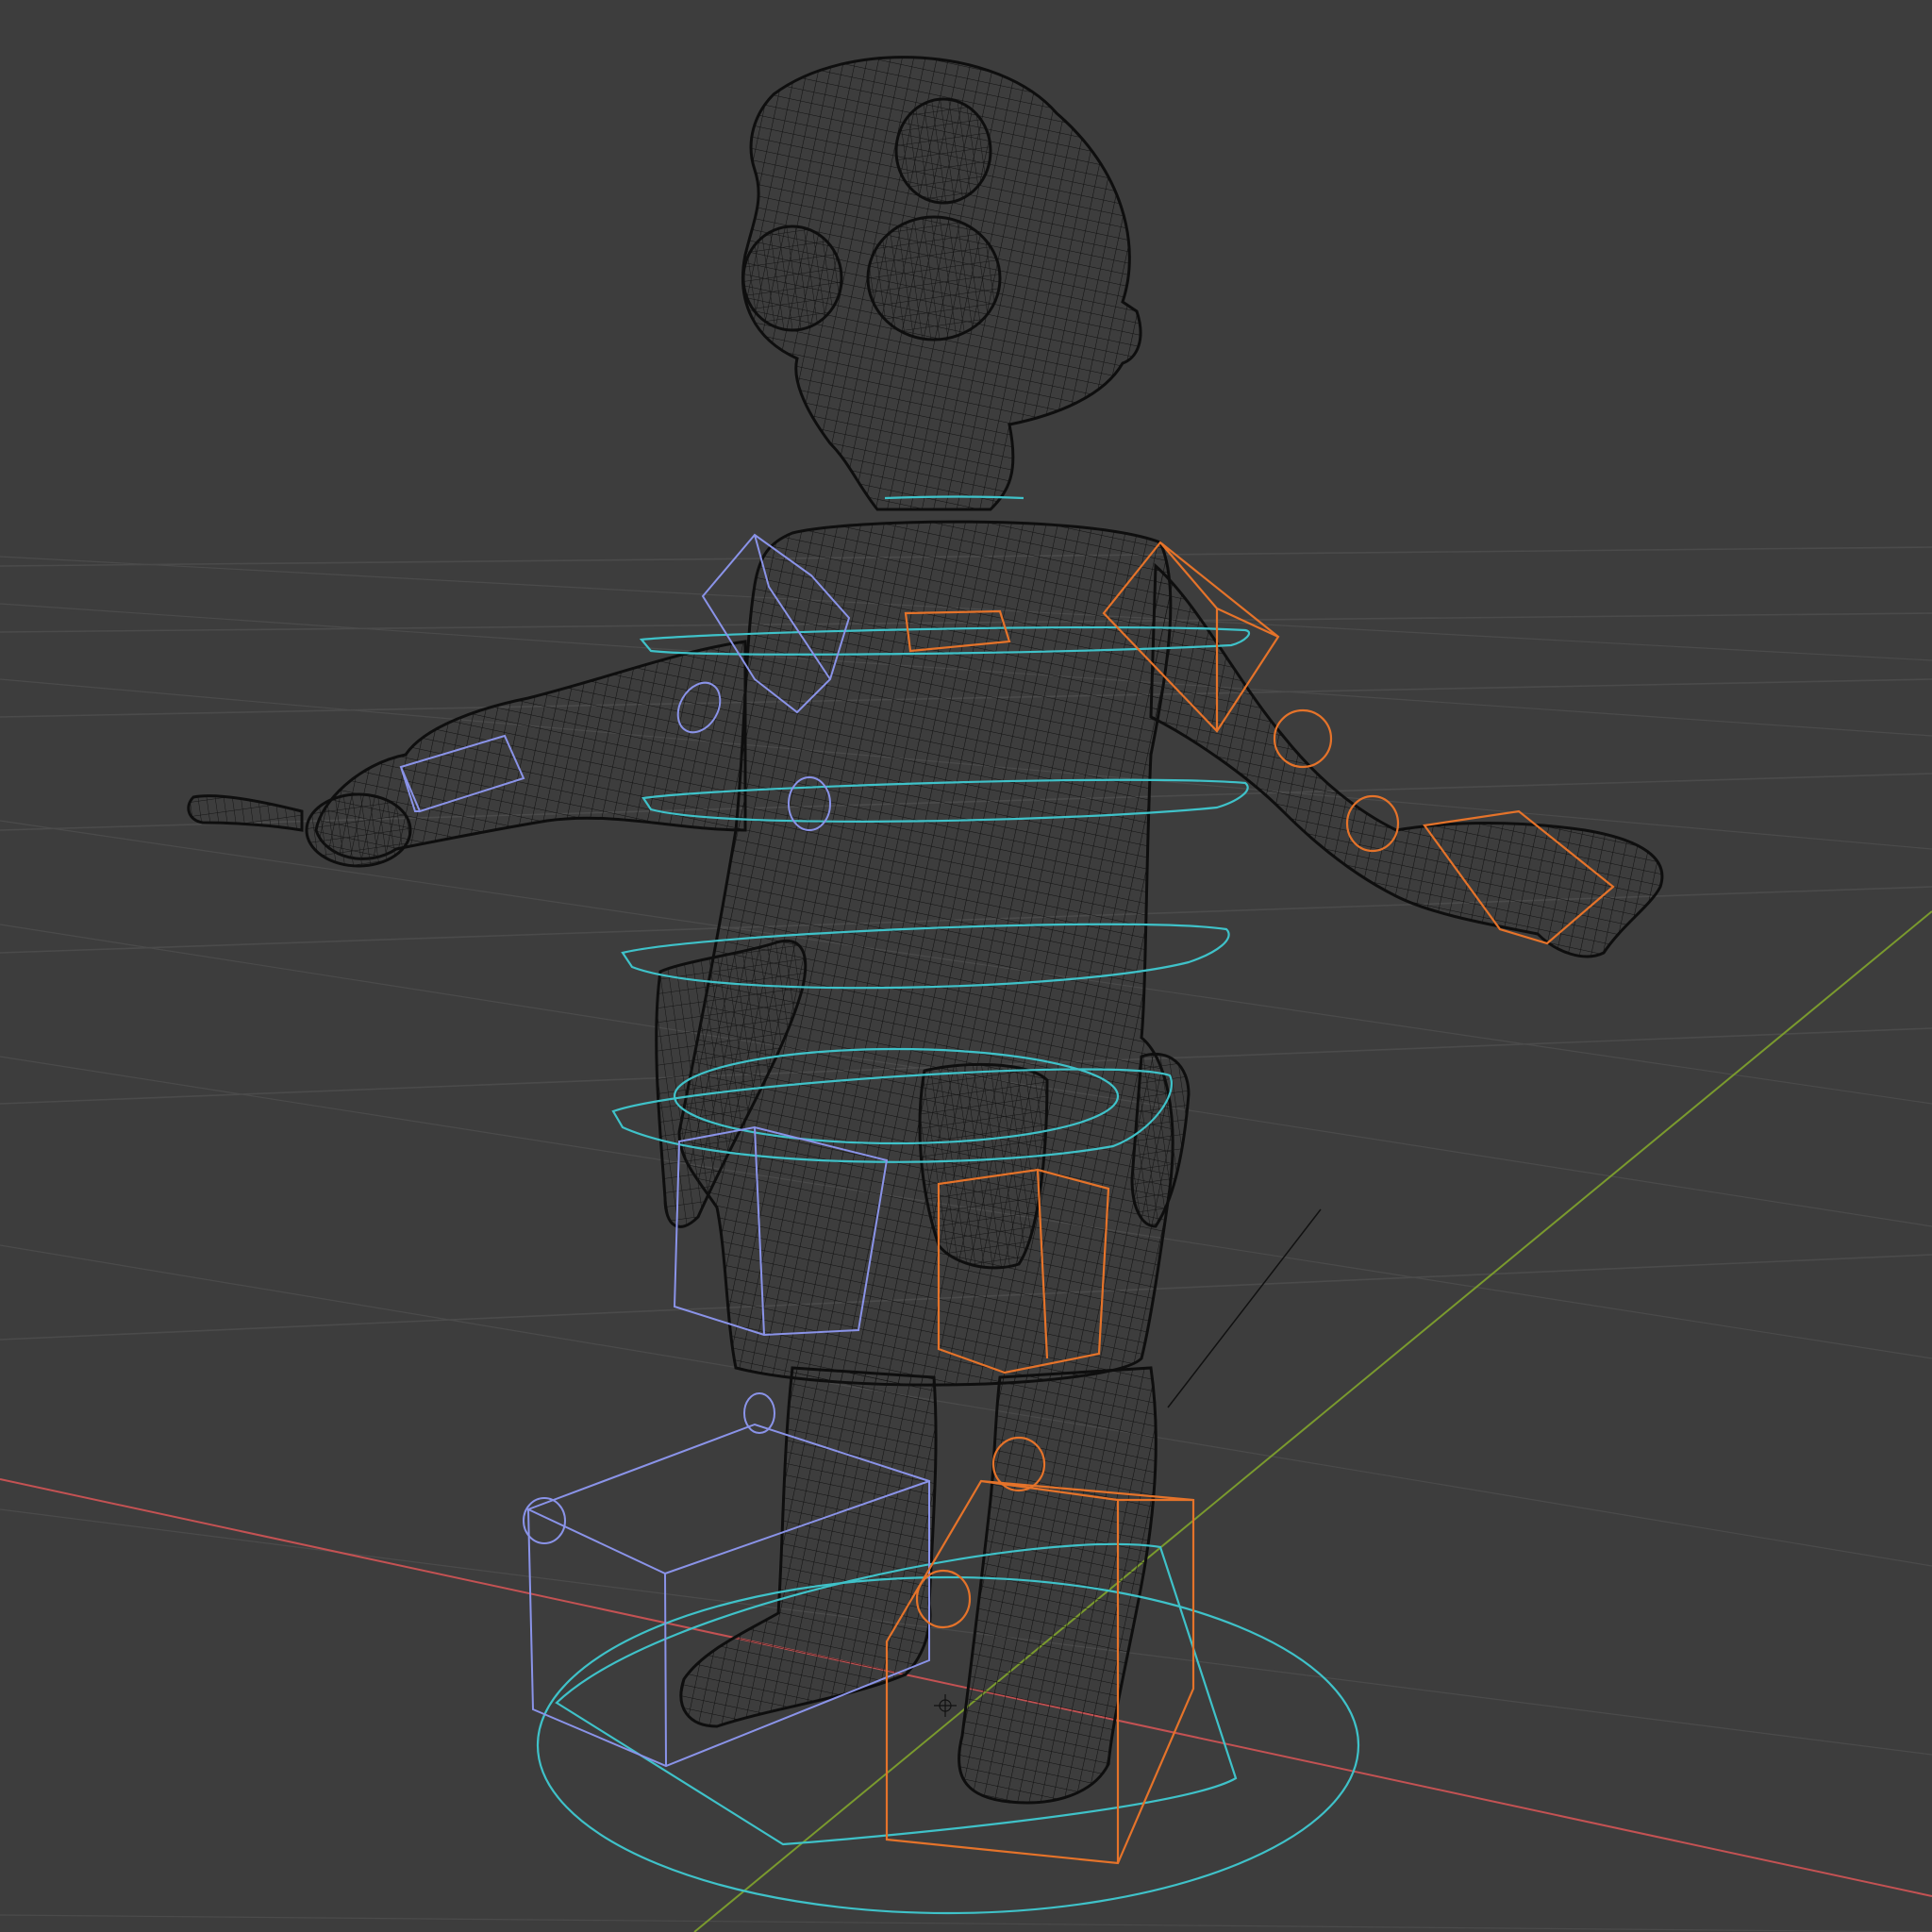 The image size is (1932, 1932). I want to click on nose-mesh, so click(792, 279).